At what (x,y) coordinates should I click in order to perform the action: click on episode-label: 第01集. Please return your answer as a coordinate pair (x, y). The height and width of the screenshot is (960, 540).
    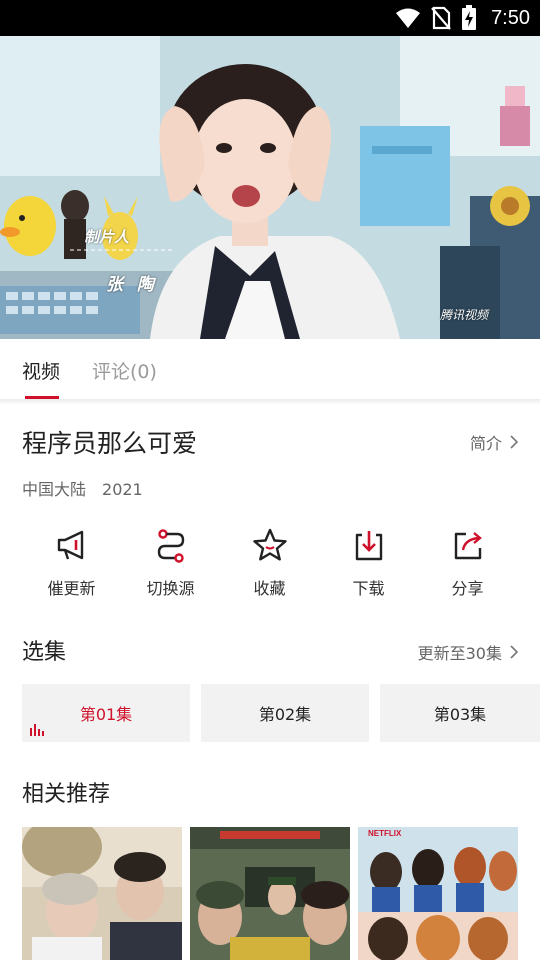
    Looking at the image, I should click on (106, 714).